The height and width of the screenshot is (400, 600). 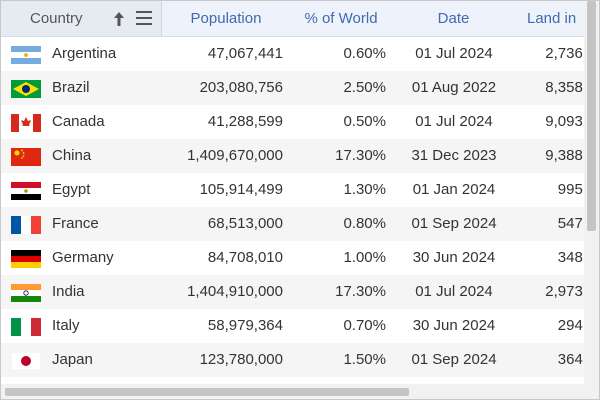 I want to click on canada-flag-icon, so click(x=26, y=123).